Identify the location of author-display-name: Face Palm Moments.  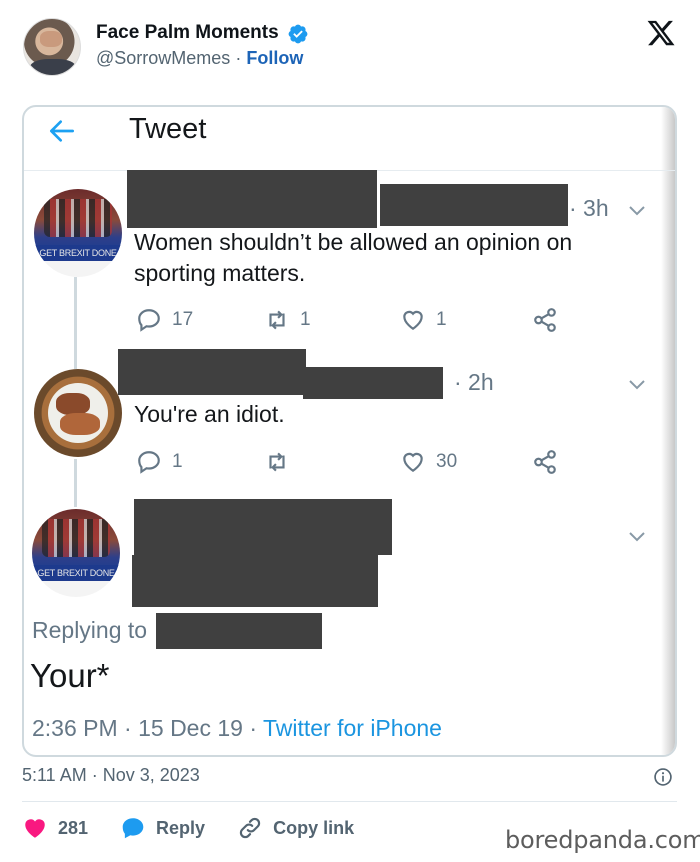
(187, 33).